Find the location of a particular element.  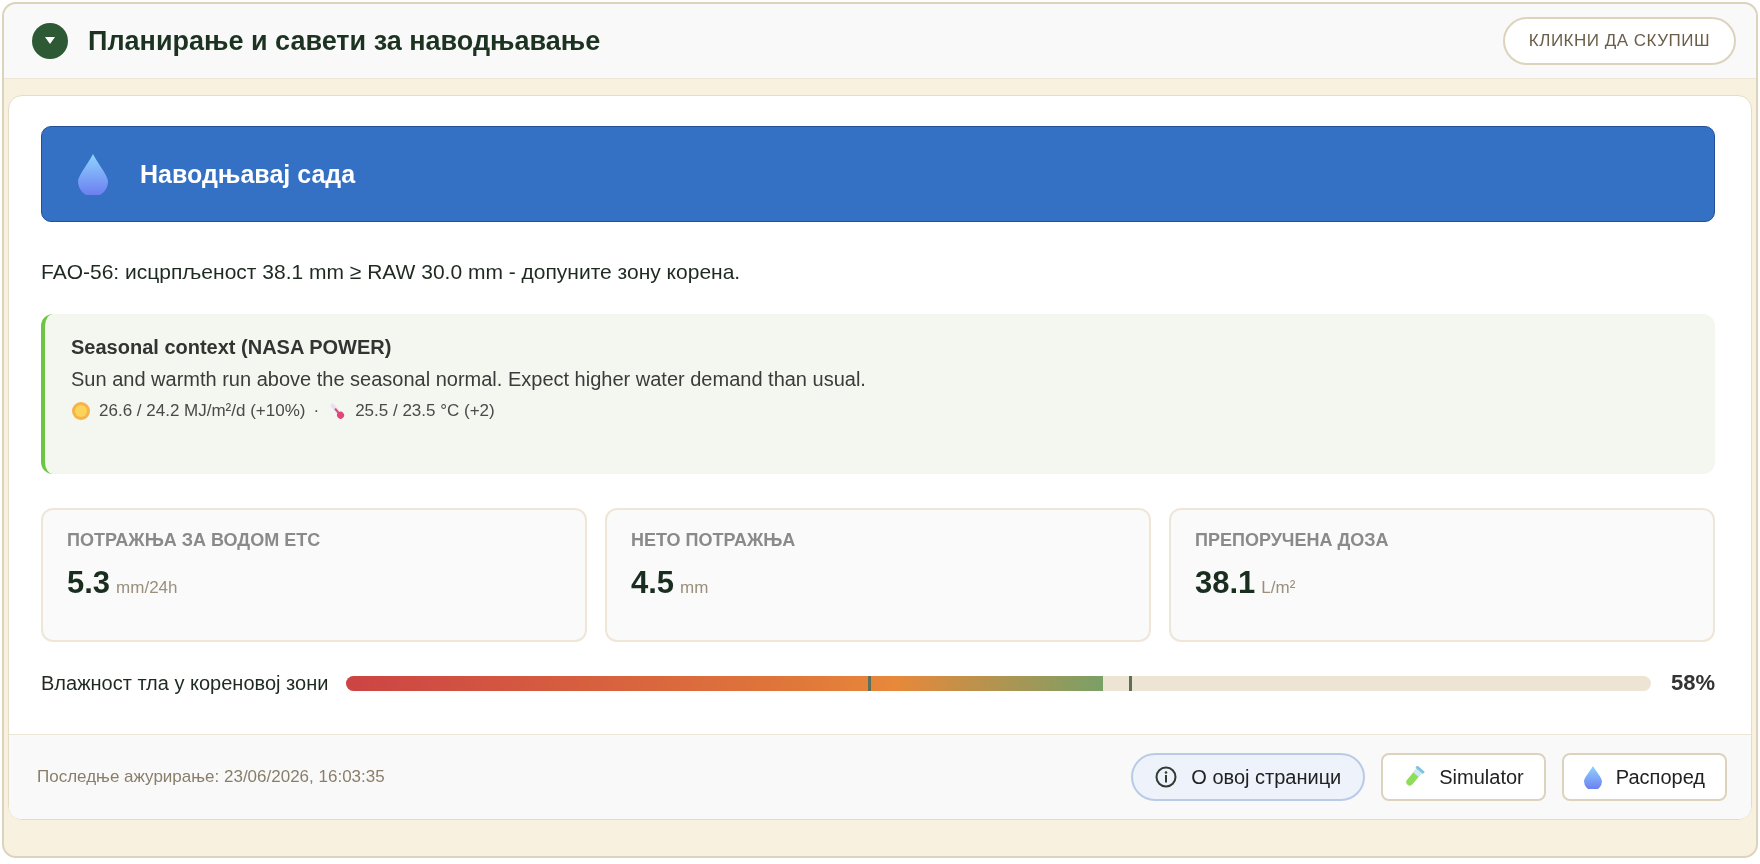

metric-label: ПОТРАЖЊА ЗА ВОДОМ ETC is located at coordinates (194, 540).